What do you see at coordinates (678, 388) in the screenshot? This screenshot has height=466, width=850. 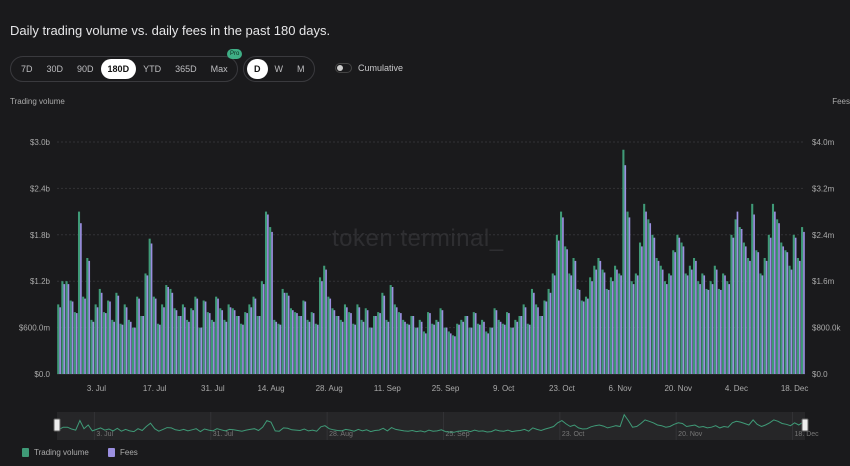 I see `x-tick-label: 20. Nov` at bounding box center [678, 388].